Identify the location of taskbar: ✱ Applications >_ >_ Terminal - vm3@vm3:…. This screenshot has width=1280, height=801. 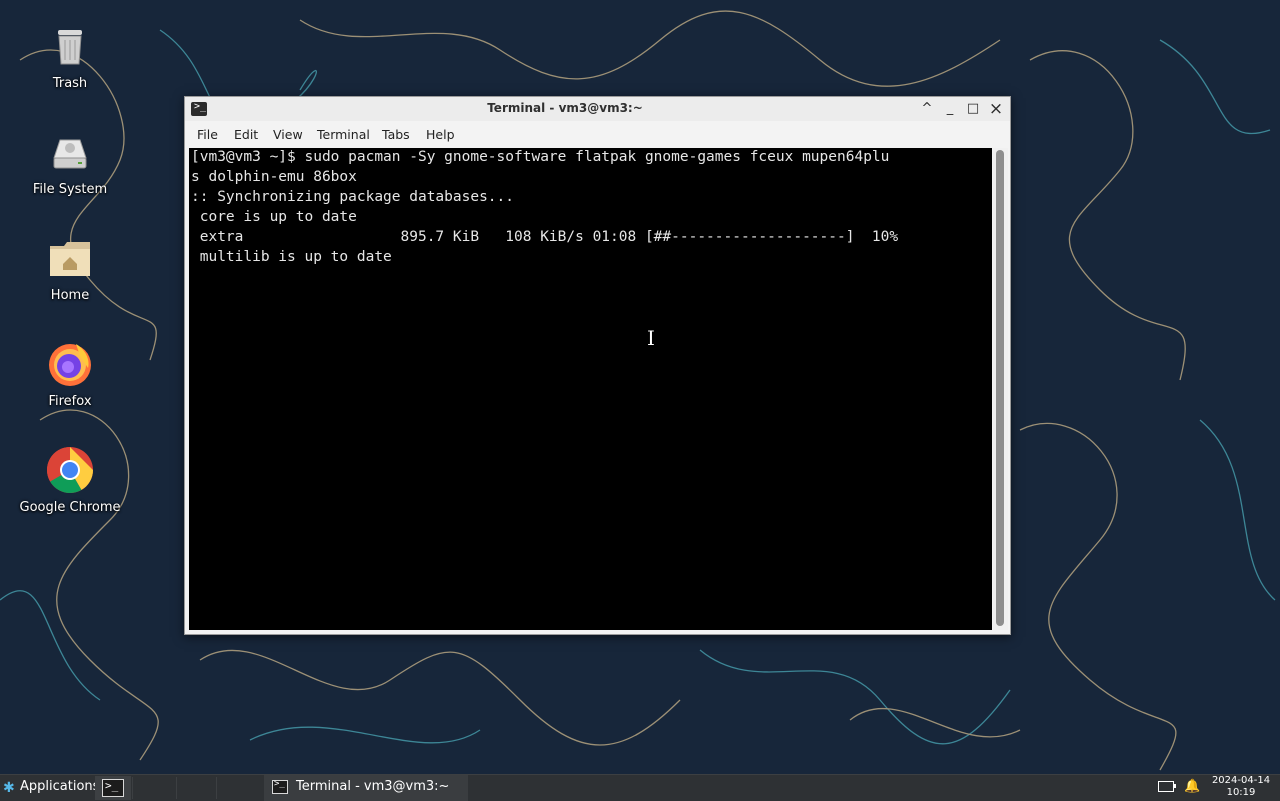
(640, 787).